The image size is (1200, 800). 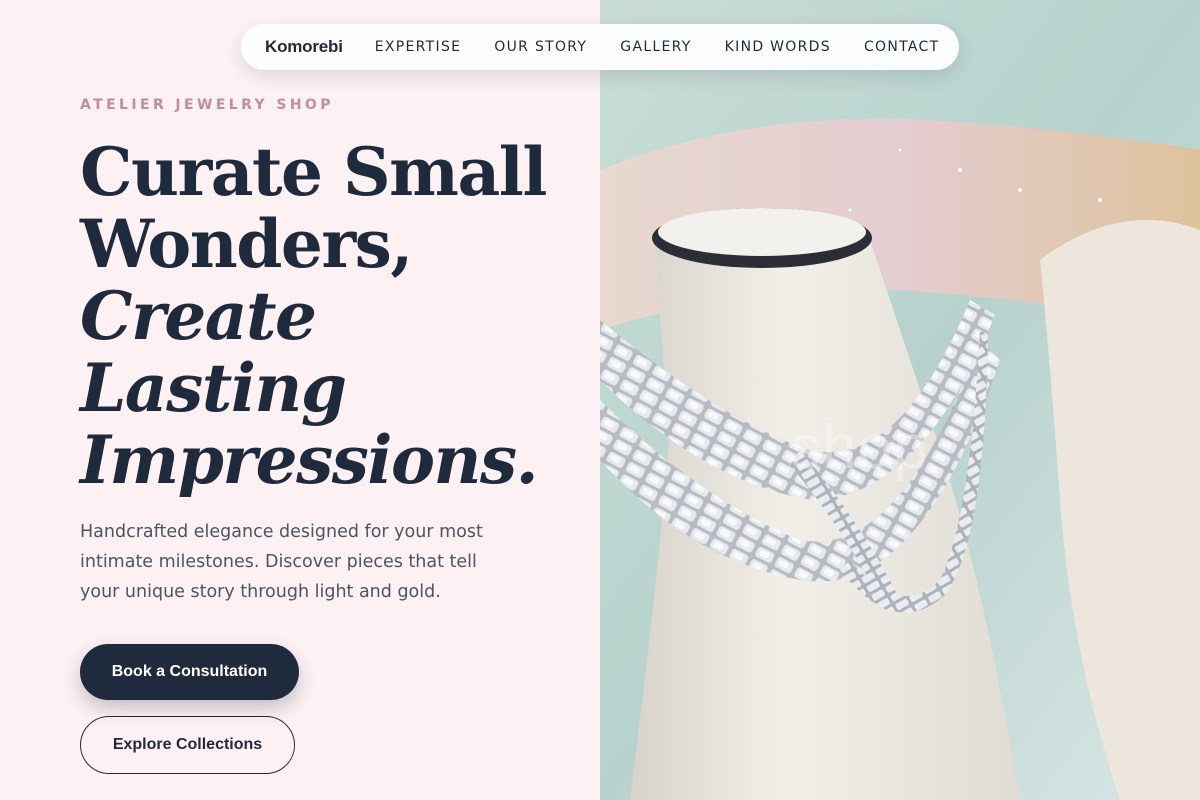 I want to click on headline-line-4: Lasting, so click(x=213, y=388).